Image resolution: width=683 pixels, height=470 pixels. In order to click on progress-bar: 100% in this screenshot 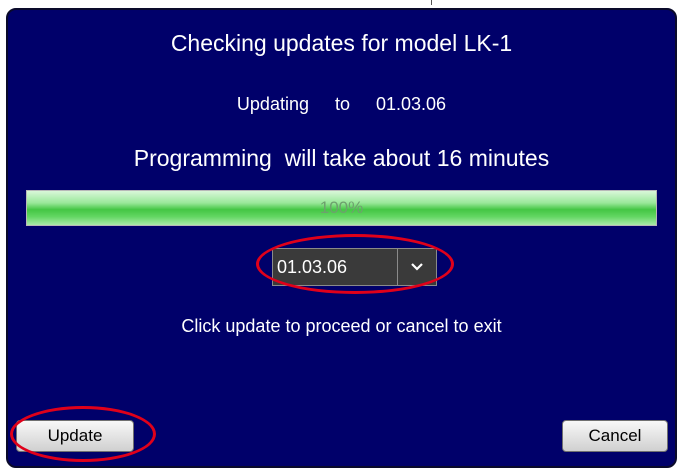, I will do `click(341, 208)`.